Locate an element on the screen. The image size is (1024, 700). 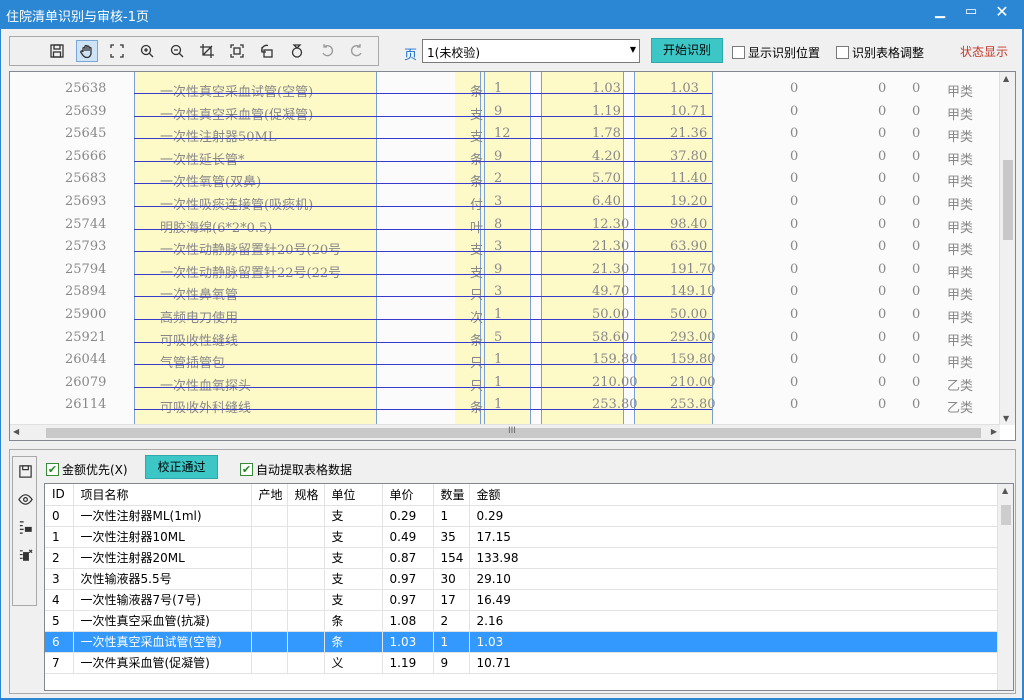
table-row: 6 一次性真空采血试管(空管) 条 1.03 1 1.03 is located at coordinates (522, 642).